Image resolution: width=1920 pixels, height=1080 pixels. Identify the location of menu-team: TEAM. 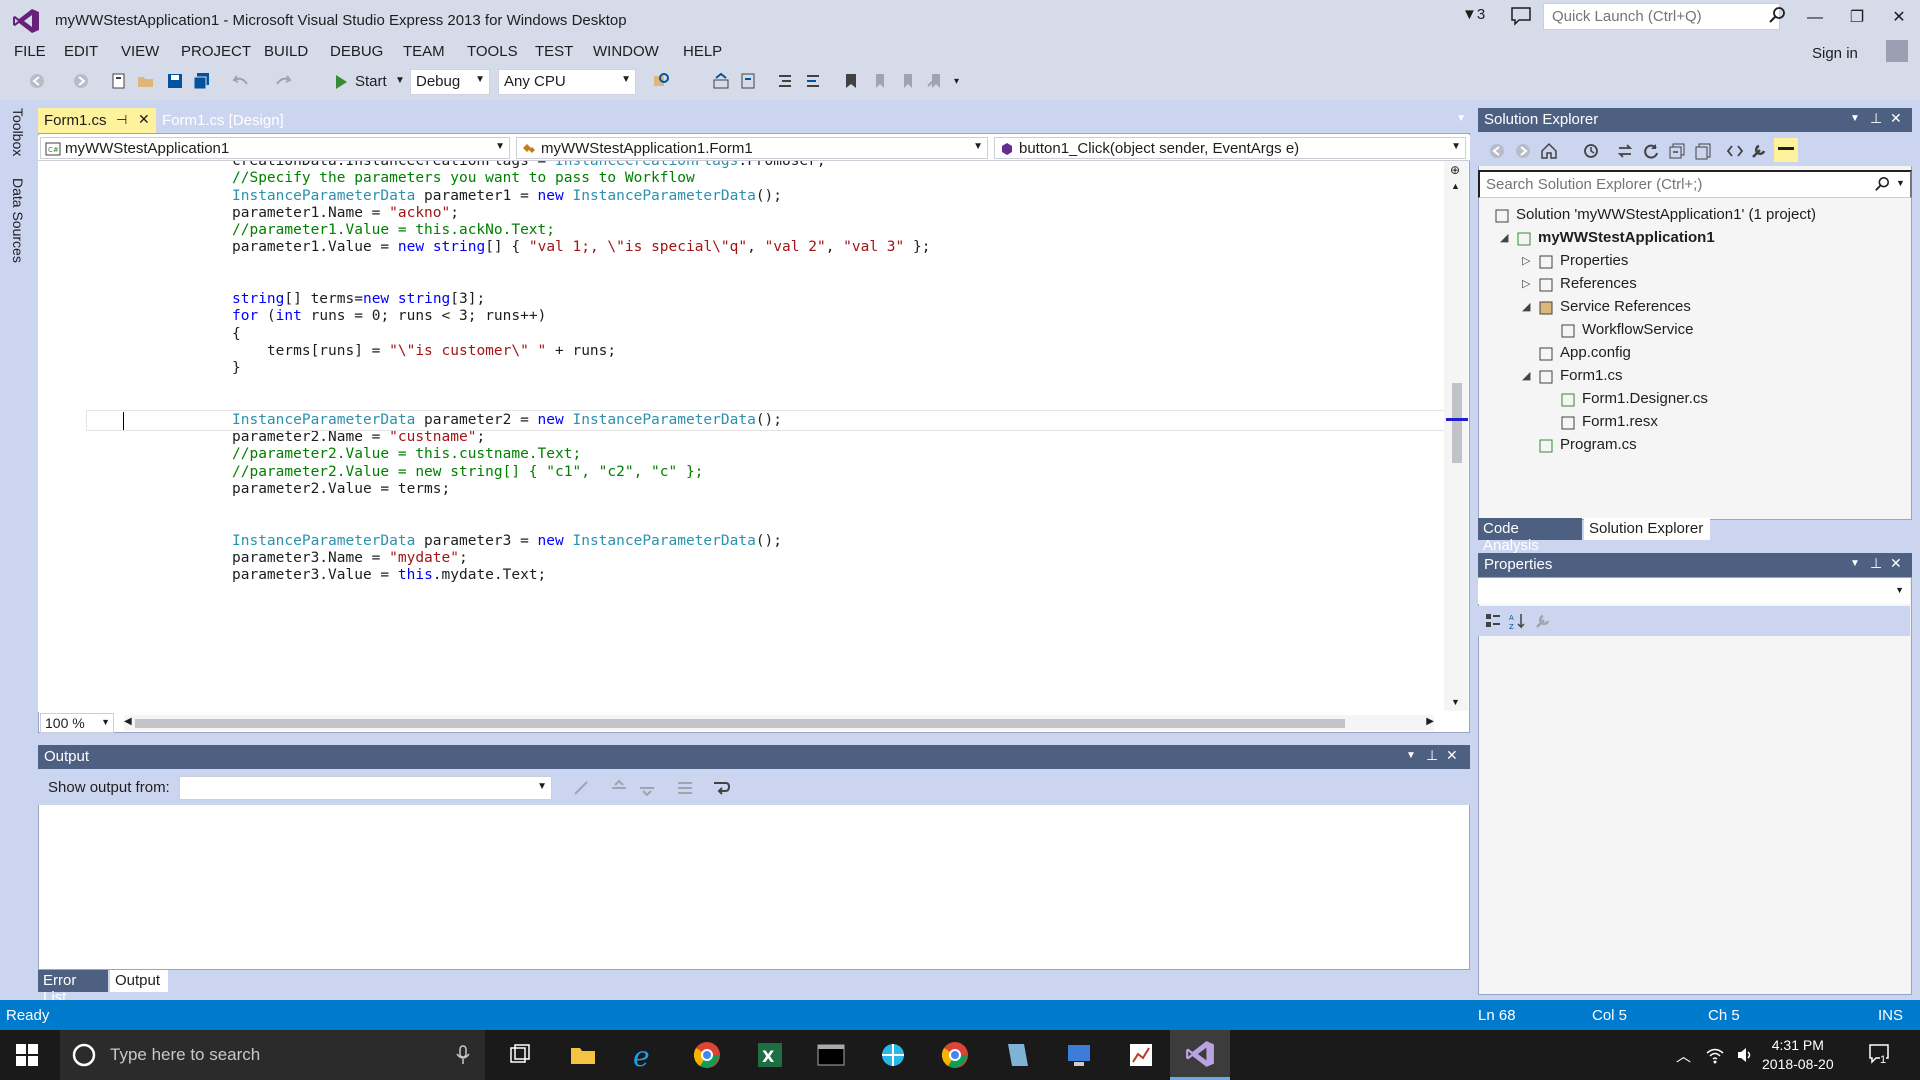
(424, 51).